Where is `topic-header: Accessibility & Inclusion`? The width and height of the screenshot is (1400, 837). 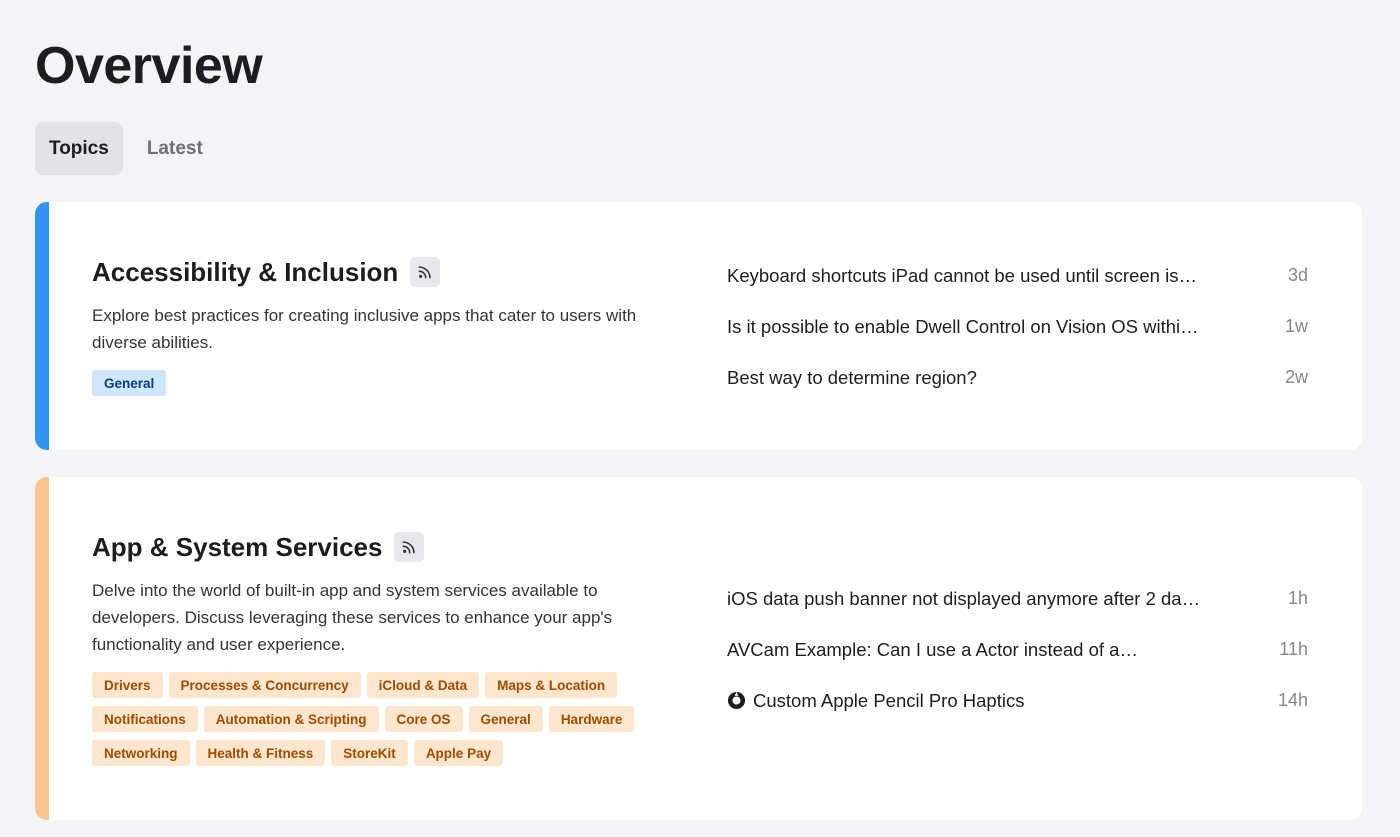
topic-header: Accessibility & Inclusion is located at coordinates (387, 272).